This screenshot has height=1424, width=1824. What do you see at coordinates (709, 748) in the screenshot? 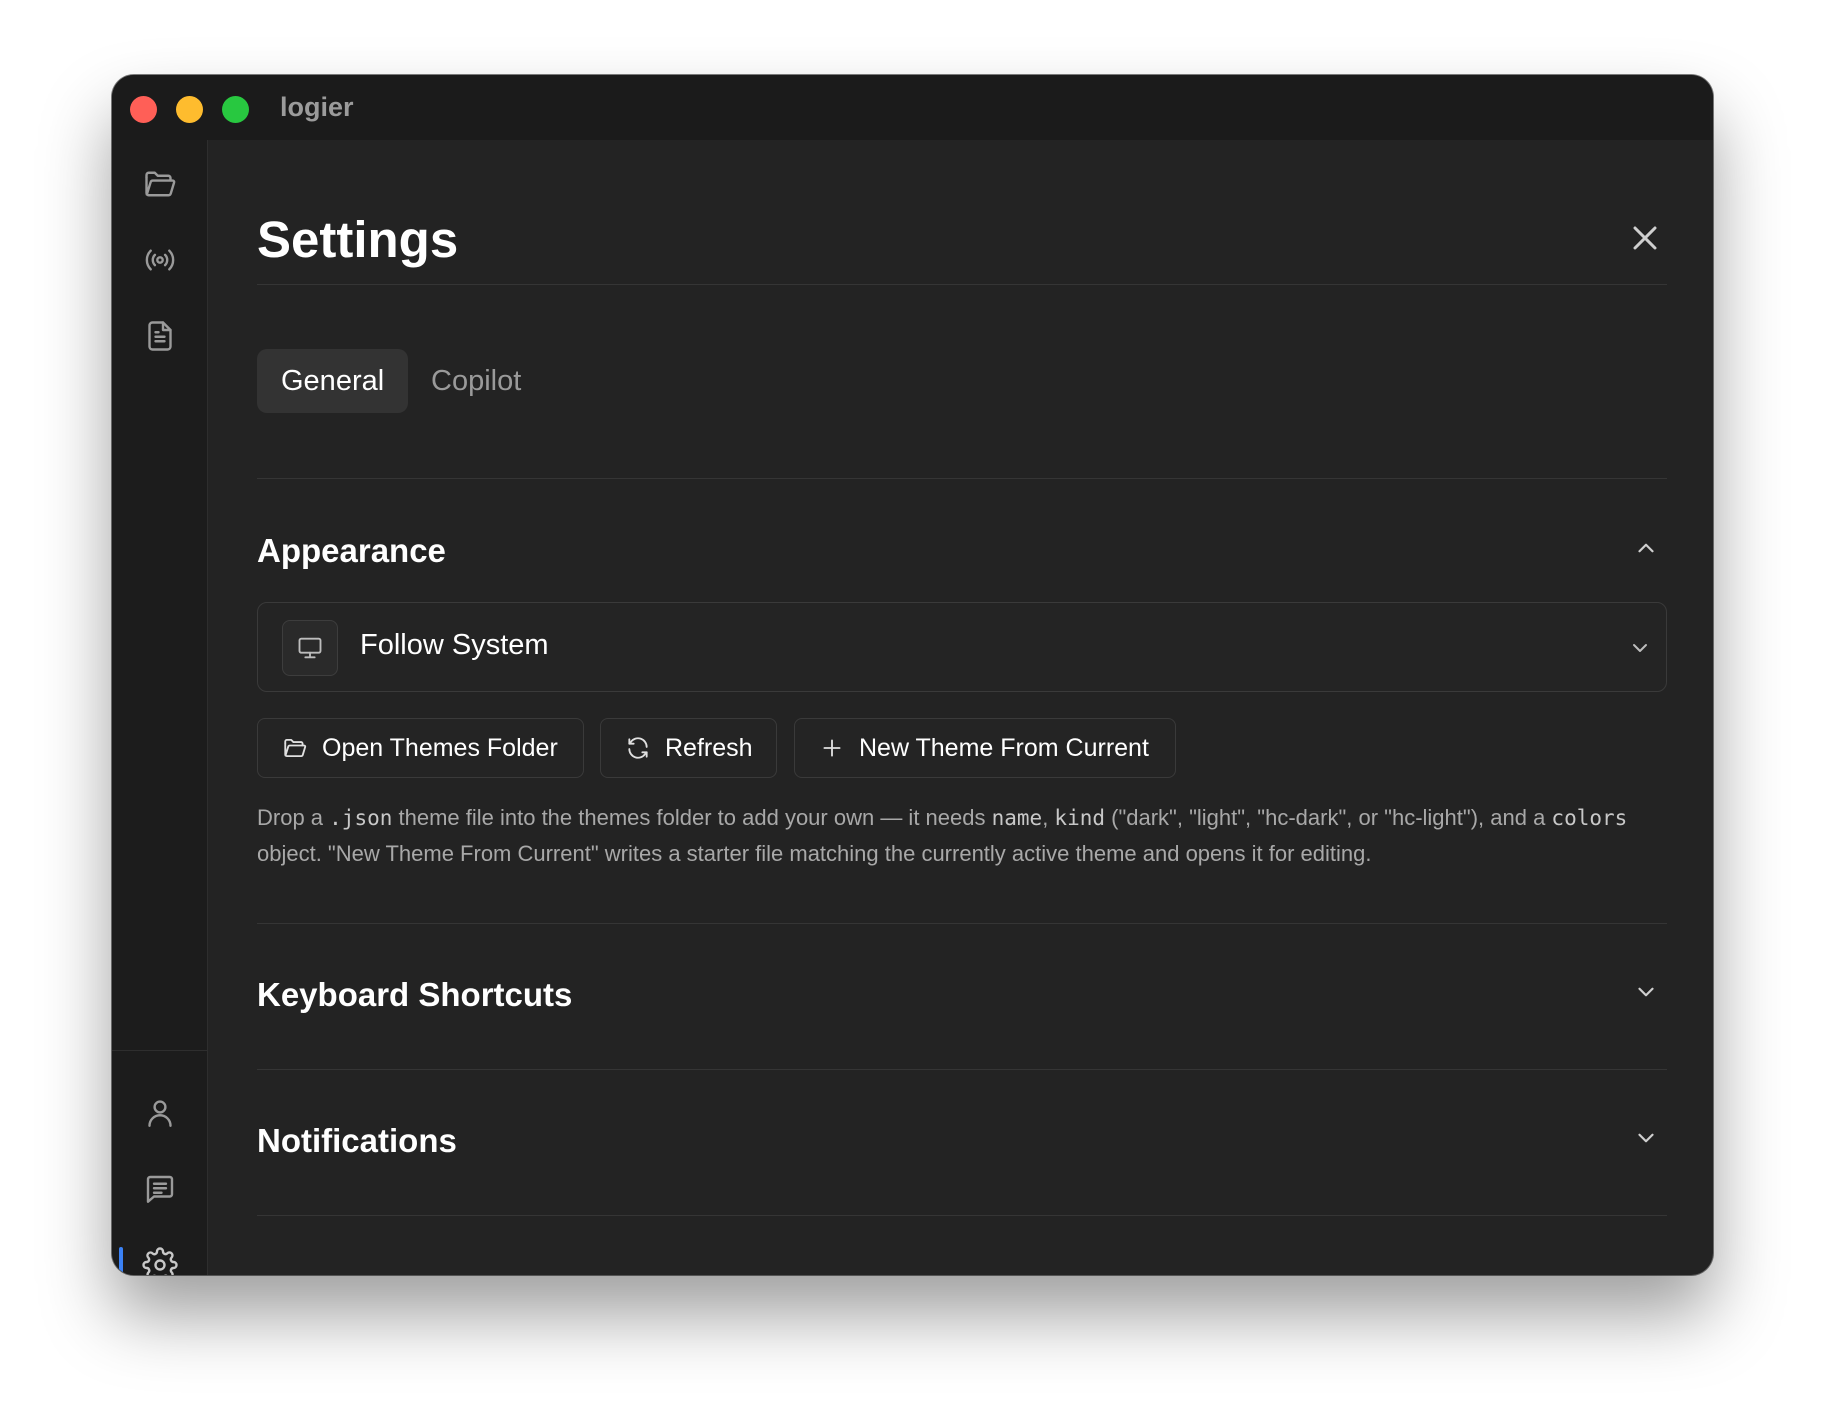
I see `refresh-label: Refresh` at bounding box center [709, 748].